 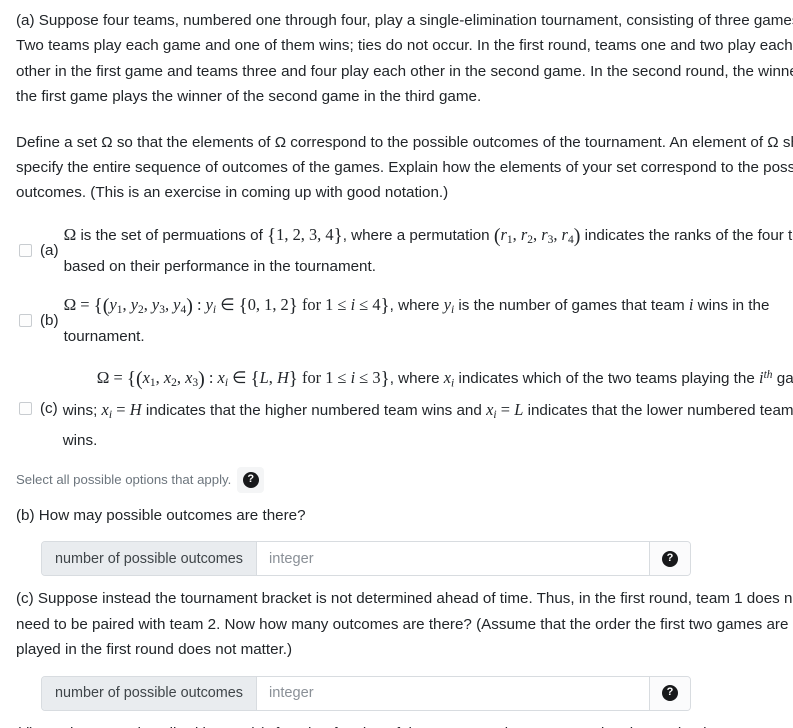 I want to click on option-letter-c: (c), so click(x=49, y=408).